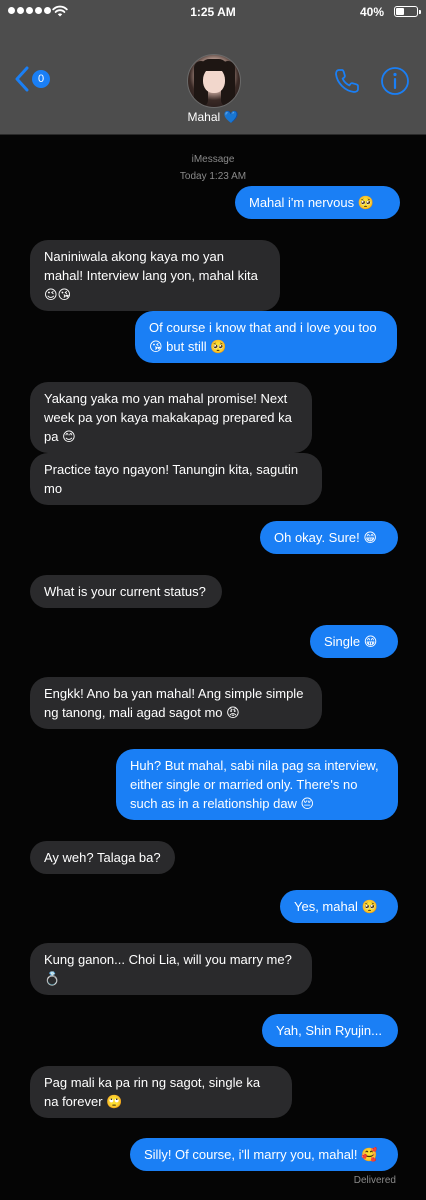 The width and height of the screenshot is (426, 1200). I want to click on contact-name: Mahal 💙, so click(213, 117).